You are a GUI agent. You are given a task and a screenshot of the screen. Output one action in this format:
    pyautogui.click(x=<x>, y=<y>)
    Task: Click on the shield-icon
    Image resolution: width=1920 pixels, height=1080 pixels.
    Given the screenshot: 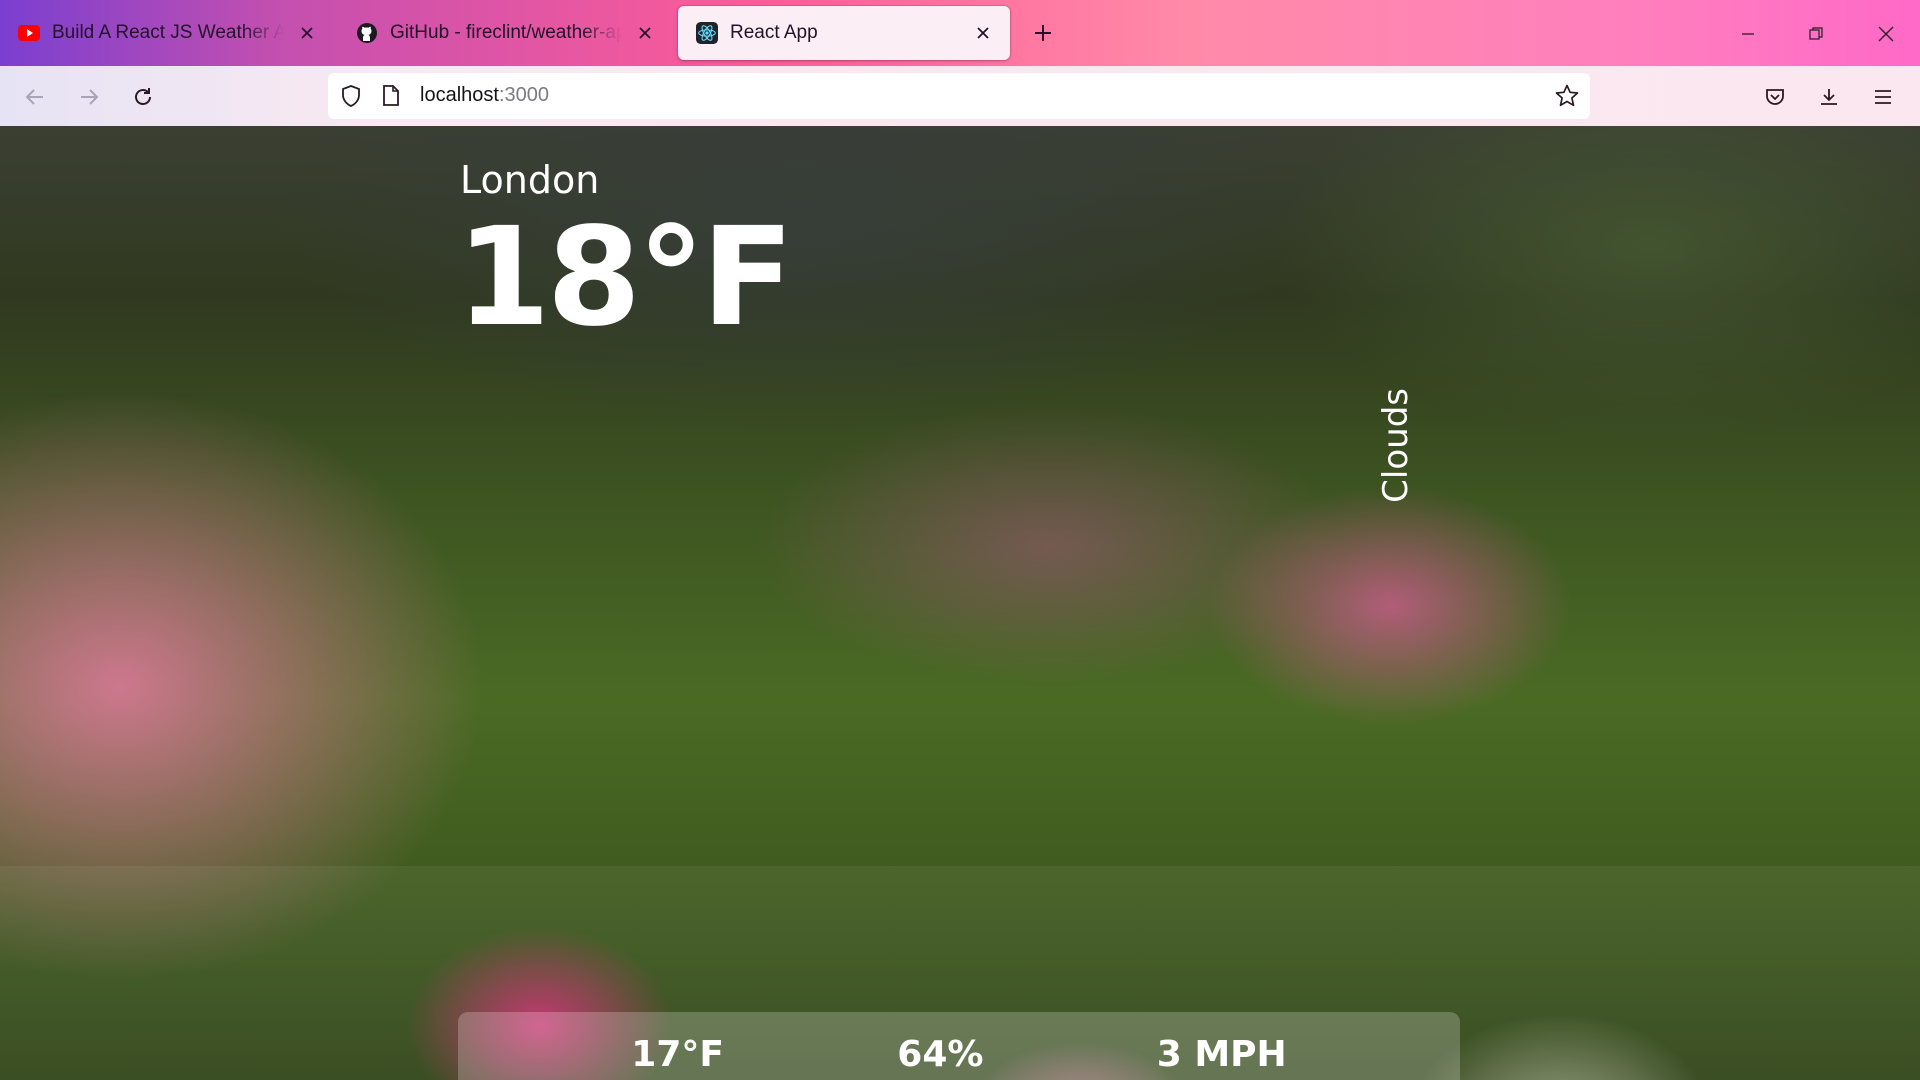 What is the action you would take?
    pyautogui.click(x=351, y=98)
    